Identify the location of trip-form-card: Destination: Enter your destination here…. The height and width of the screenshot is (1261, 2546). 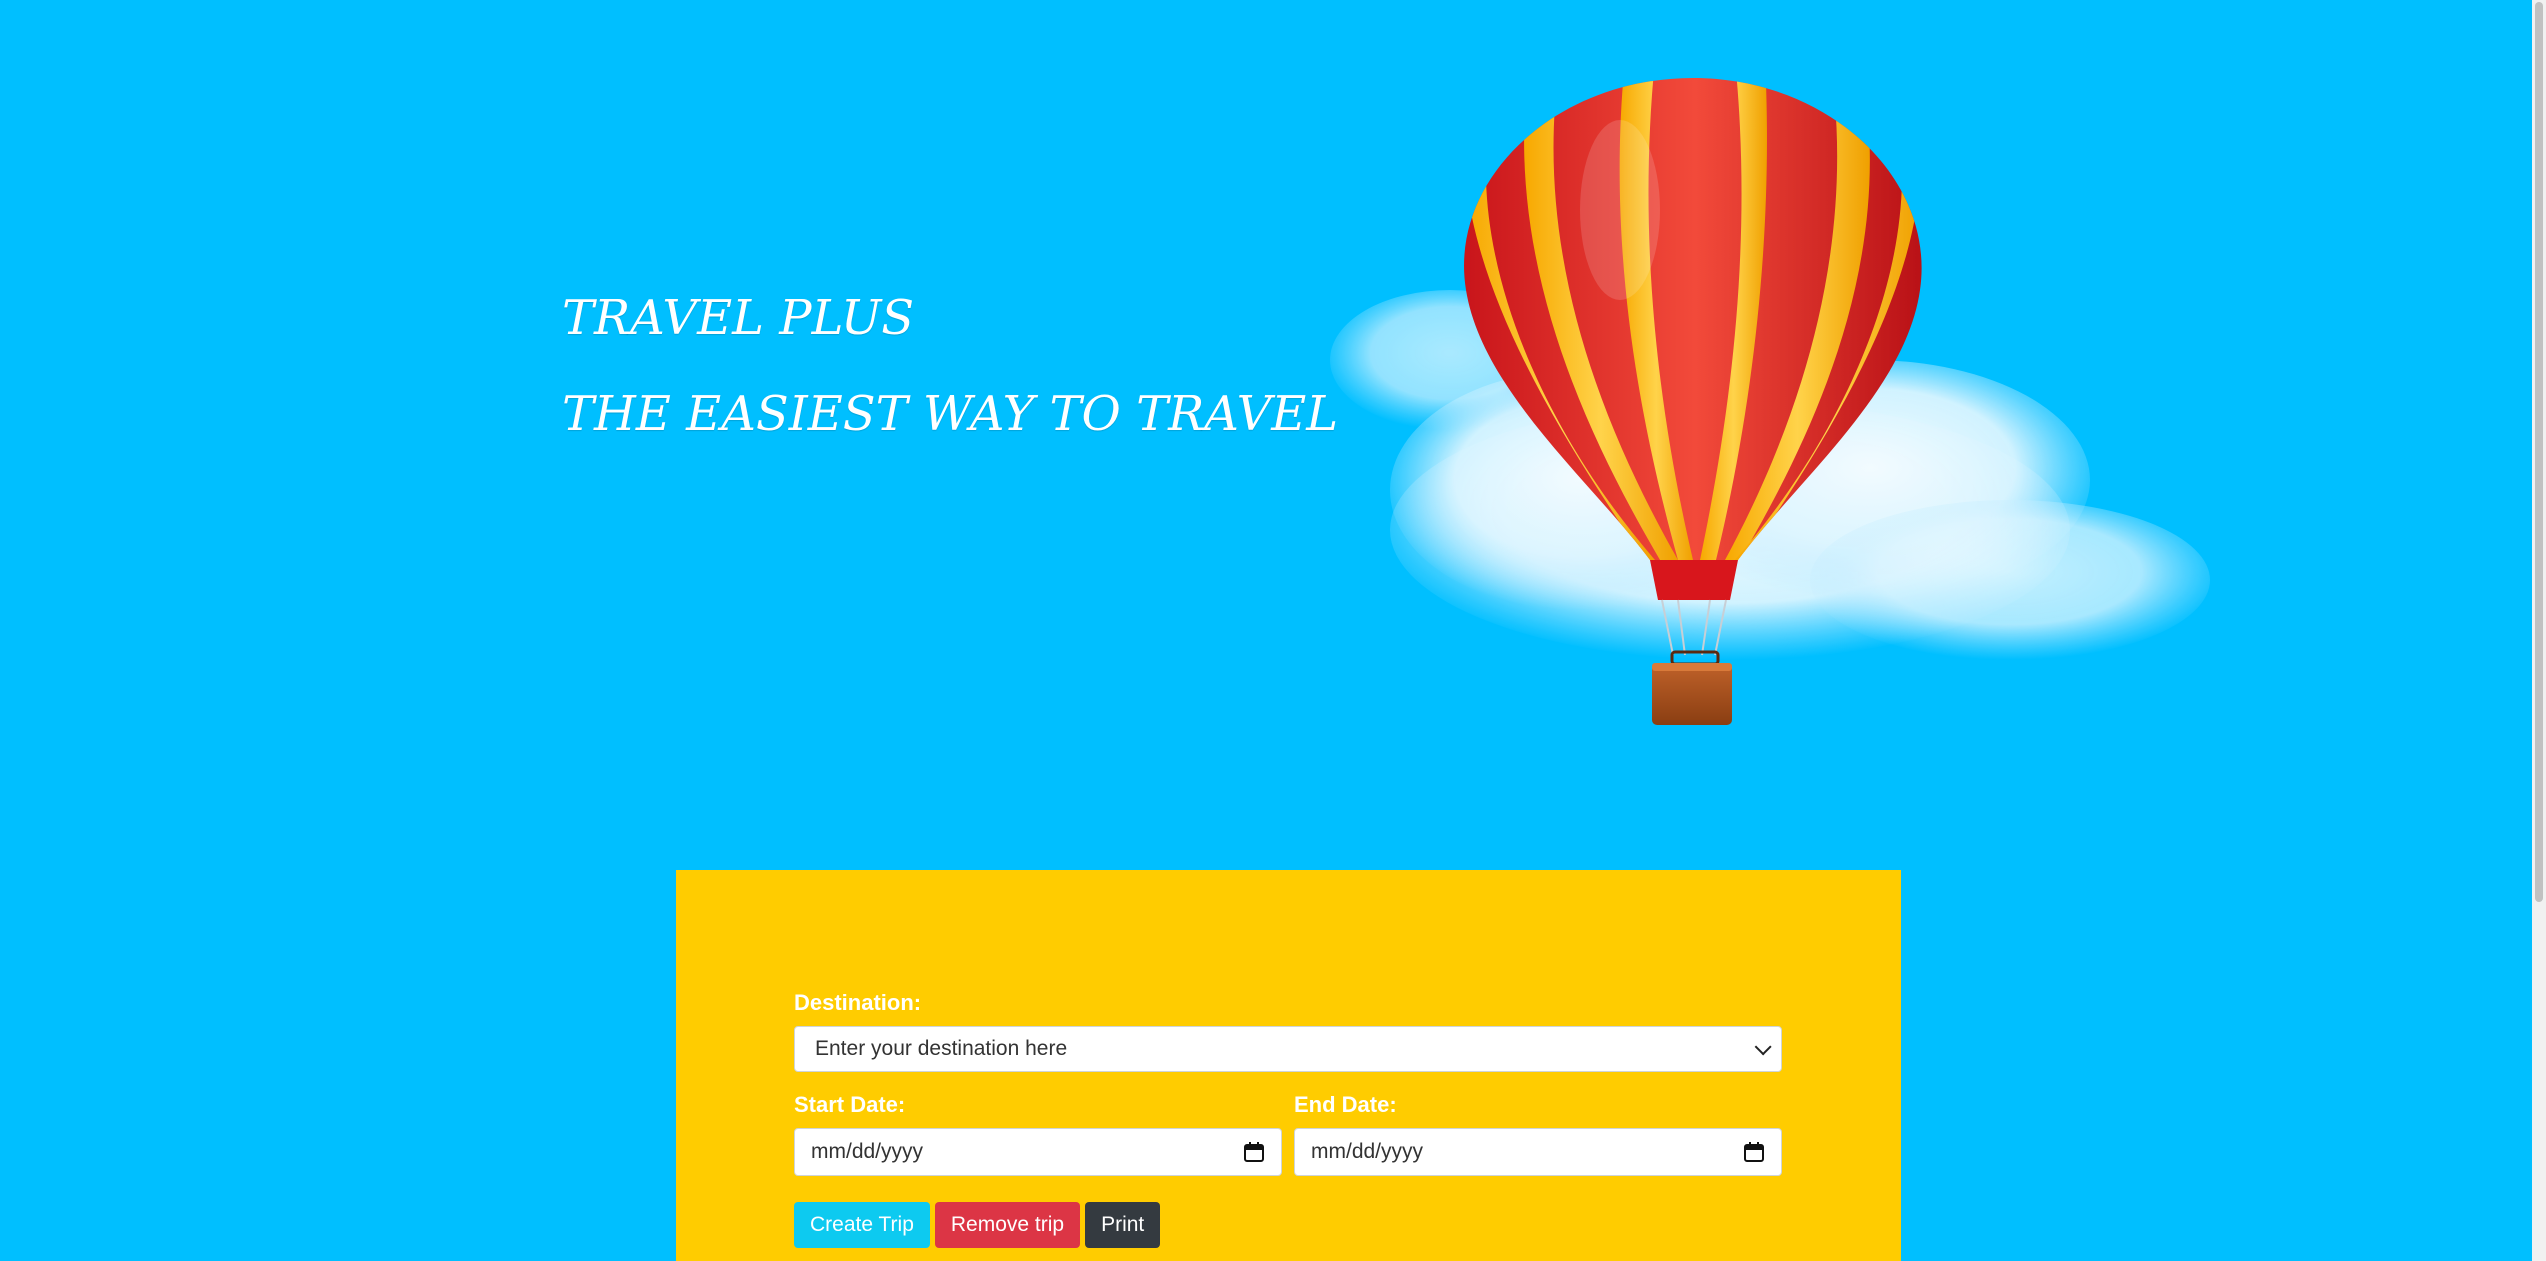
(1288, 1065).